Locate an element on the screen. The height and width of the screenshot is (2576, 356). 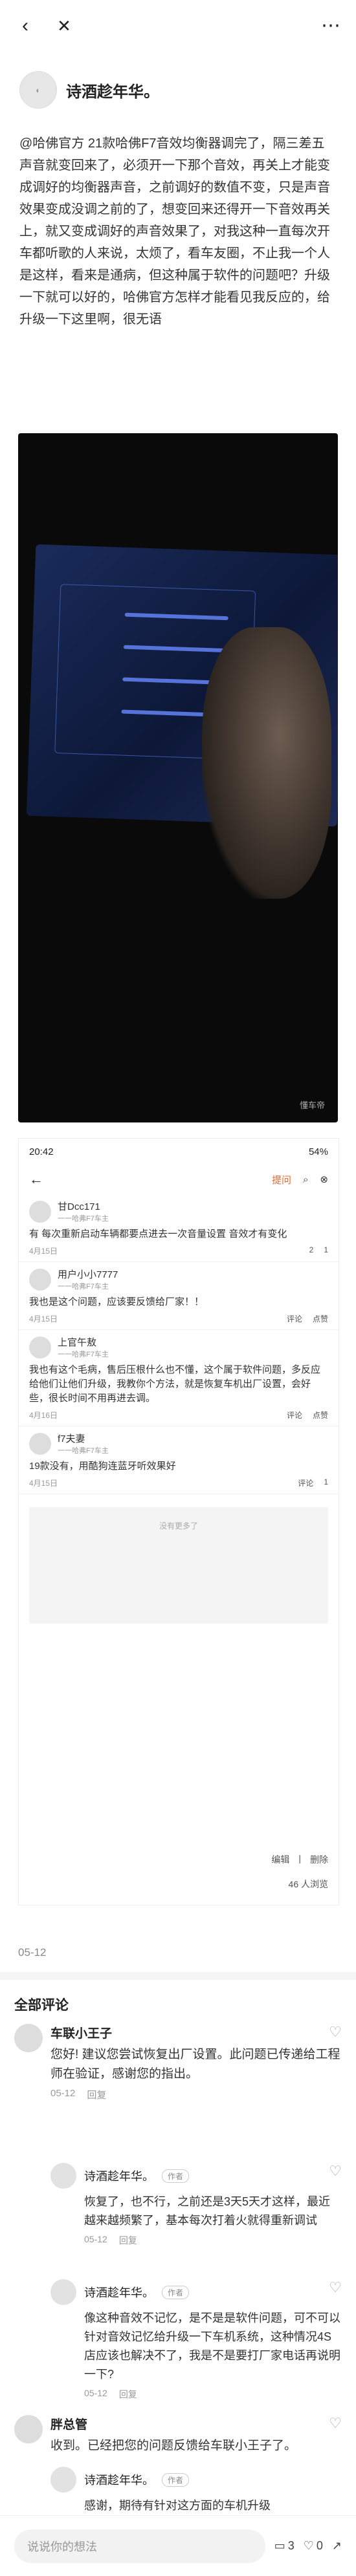
author-name: 诗酒趁年华。 is located at coordinates (113, 90).